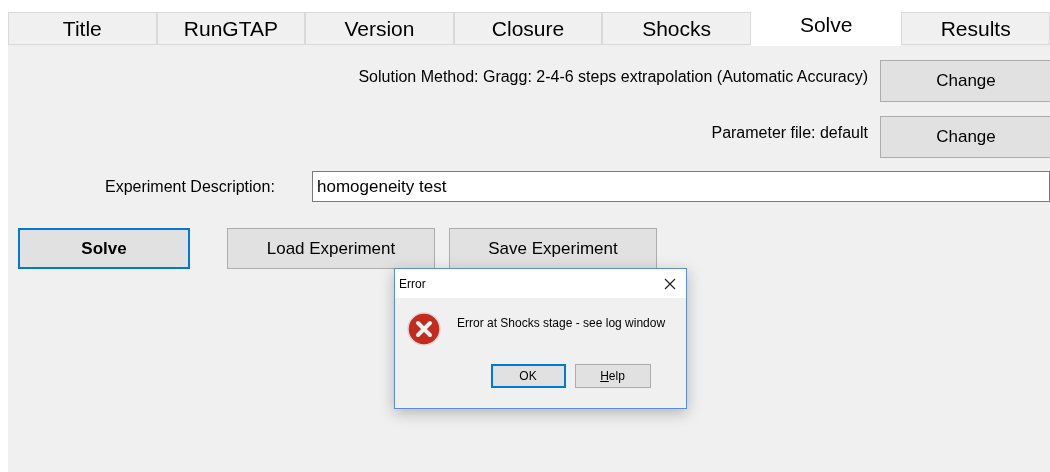 The image size is (1050, 472). What do you see at coordinates (190, 186) in the screenshot?
I see `field-label: Experiment Description:` at bounding box center [190, 186].